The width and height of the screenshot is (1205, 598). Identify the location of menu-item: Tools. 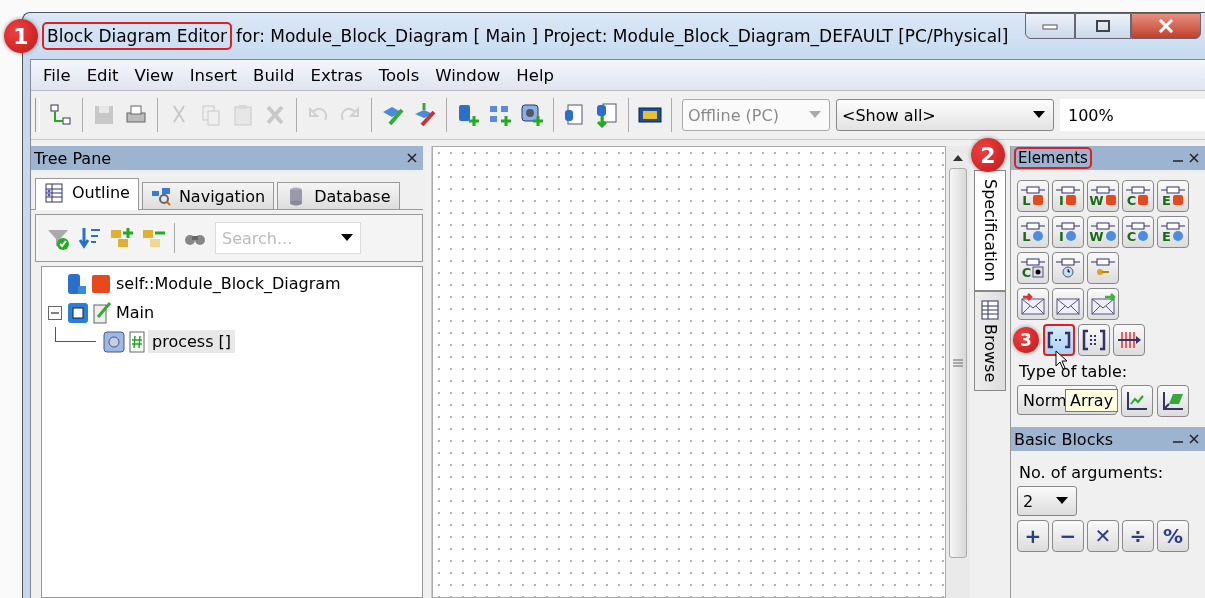
(399, 75).